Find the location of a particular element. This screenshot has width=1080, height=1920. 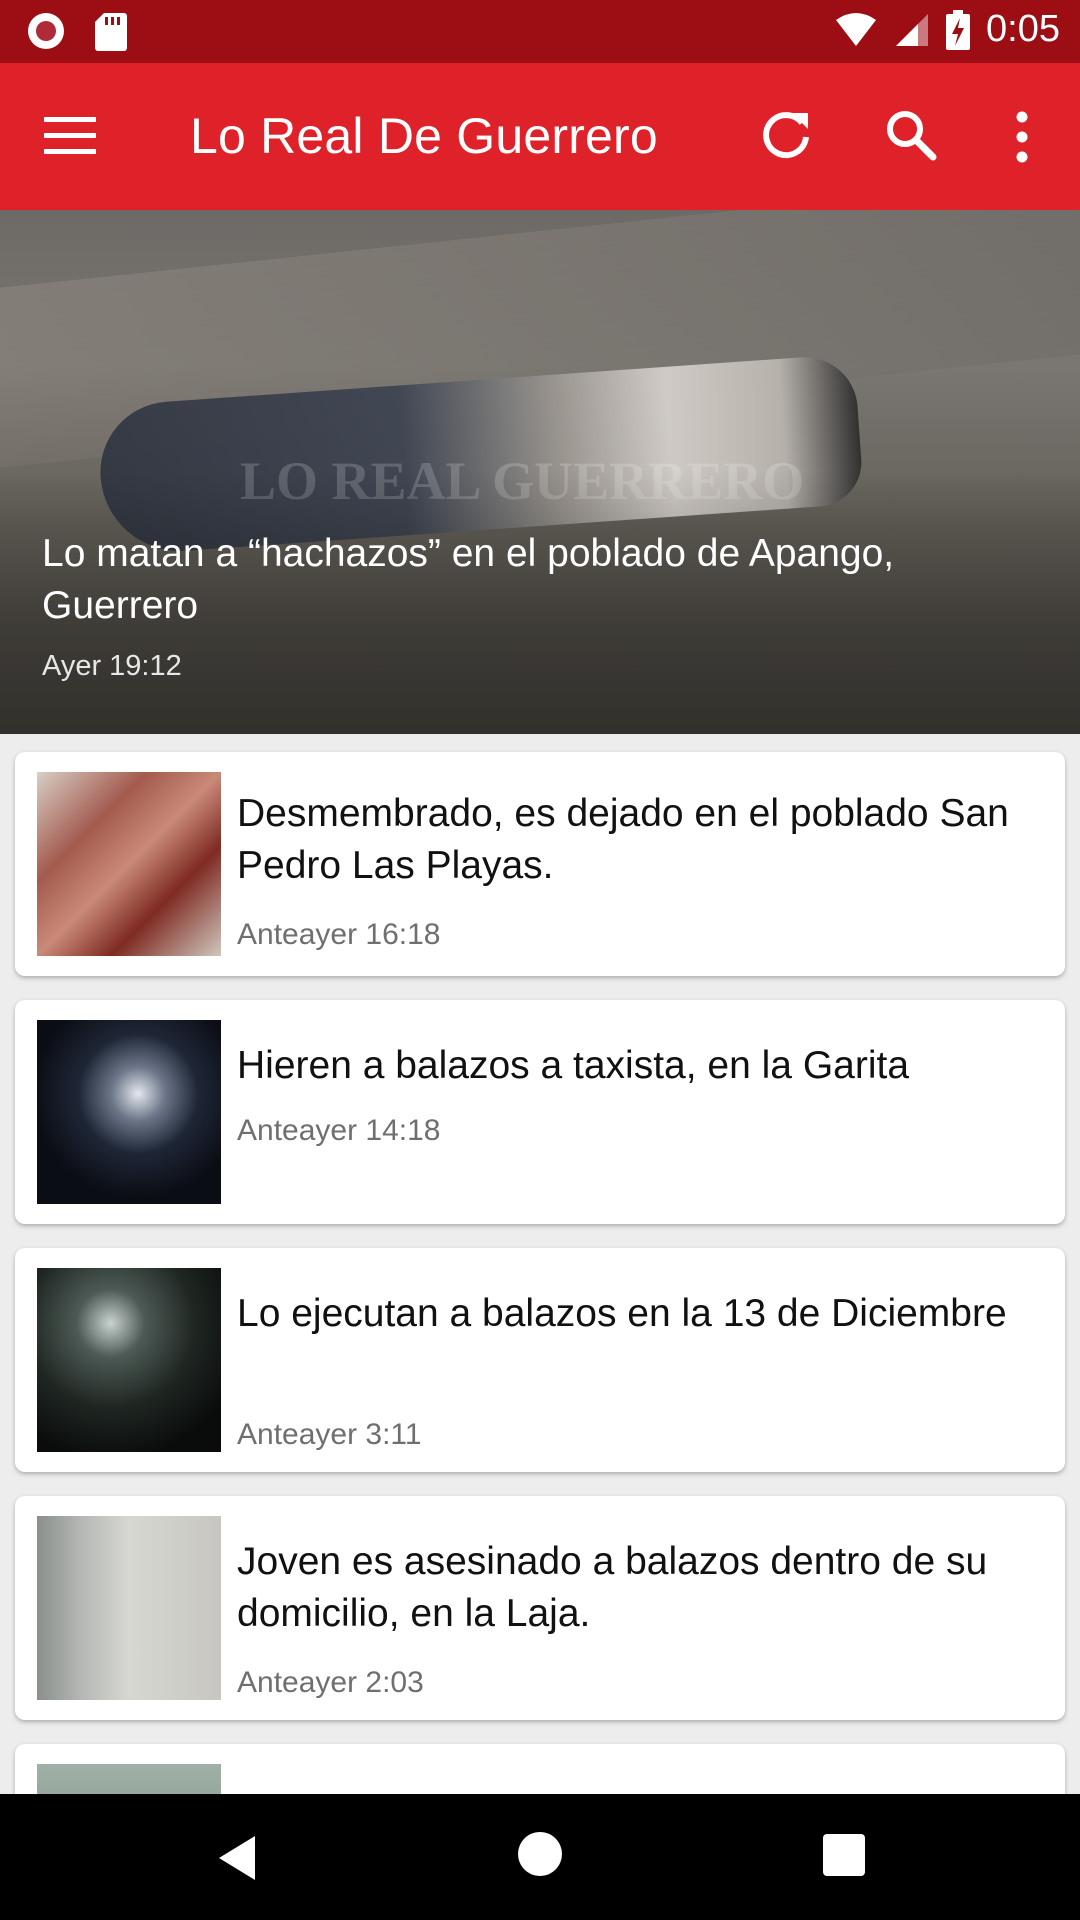

article-time: Anteayer 2:03 is located at coordinates (330, 1682).